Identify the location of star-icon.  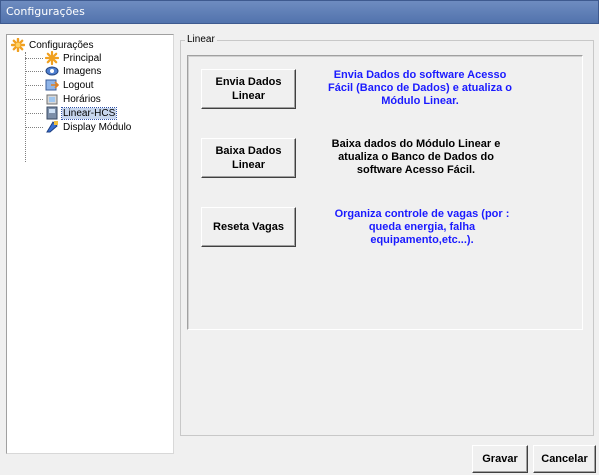
(52, 58).